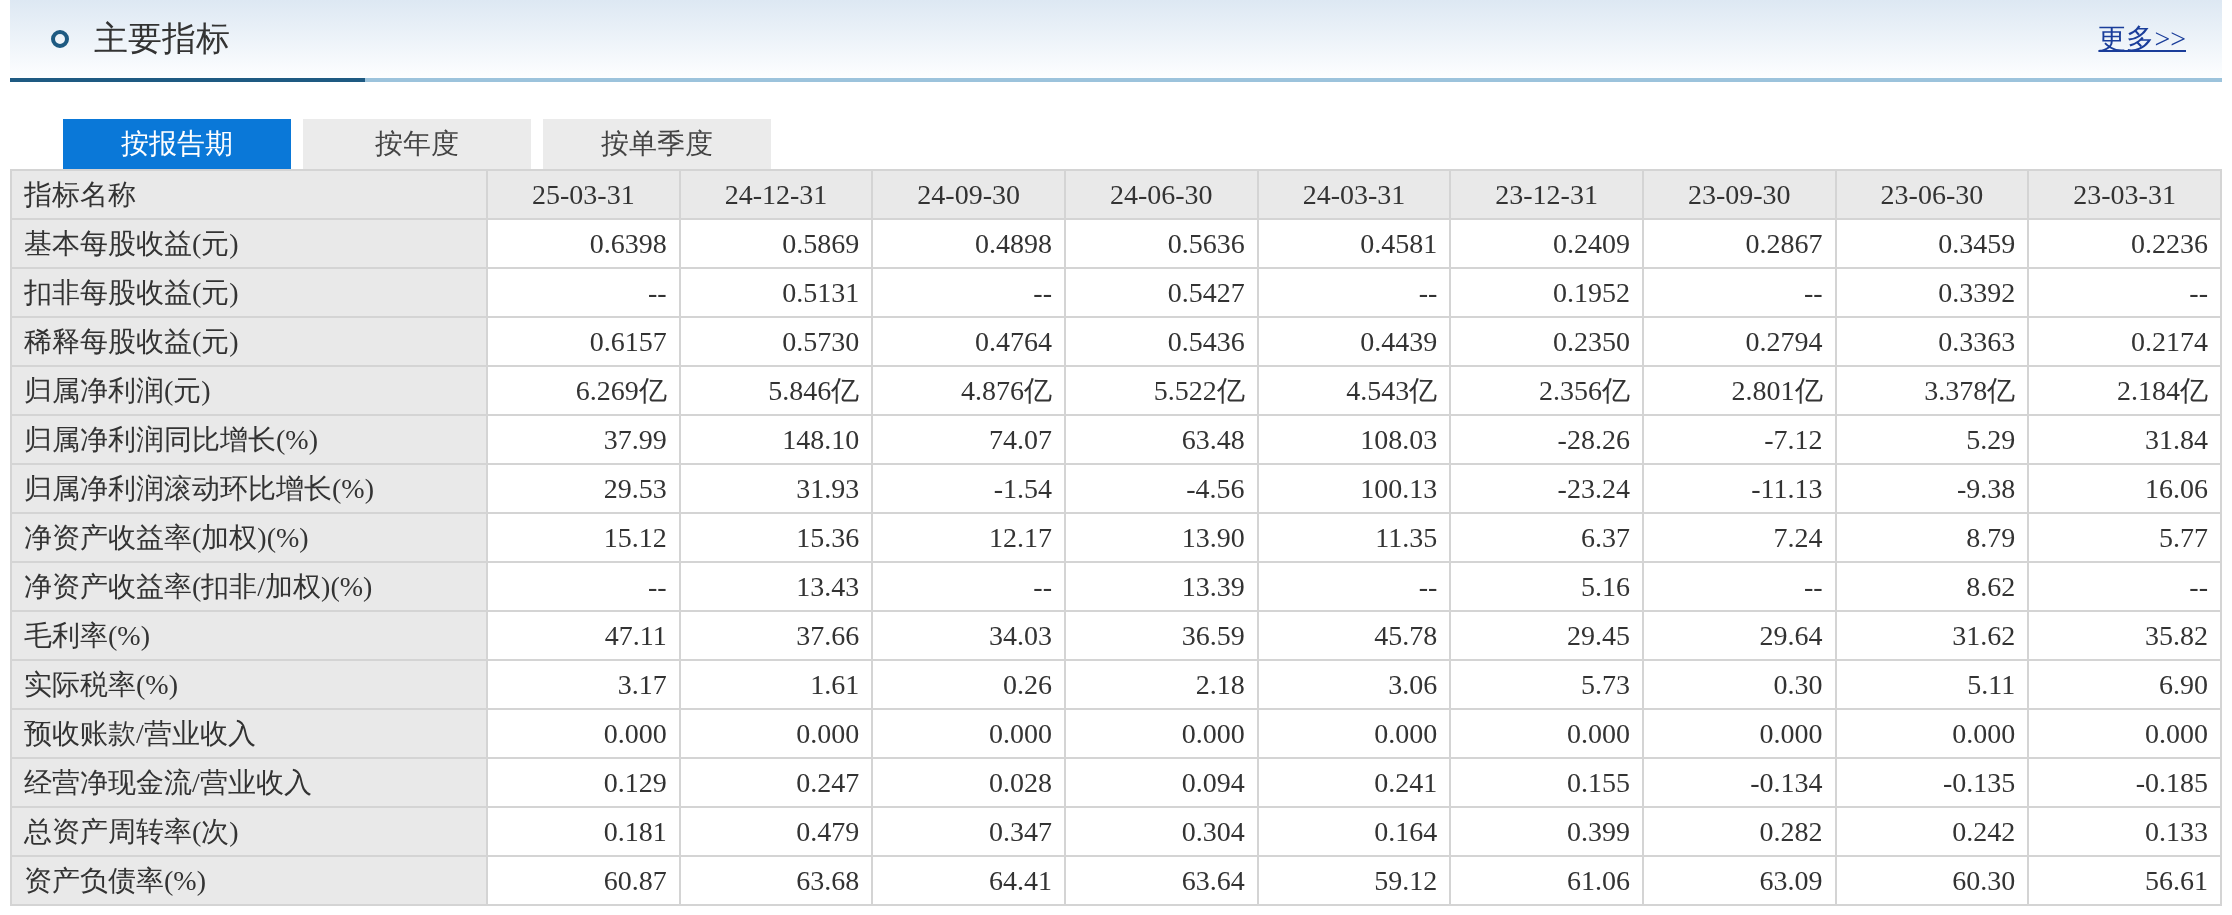  What do you see at coordinates (968, 341) in the screenshot?
I see `table-cell: 0.4764` at bounding box center [968, 341].